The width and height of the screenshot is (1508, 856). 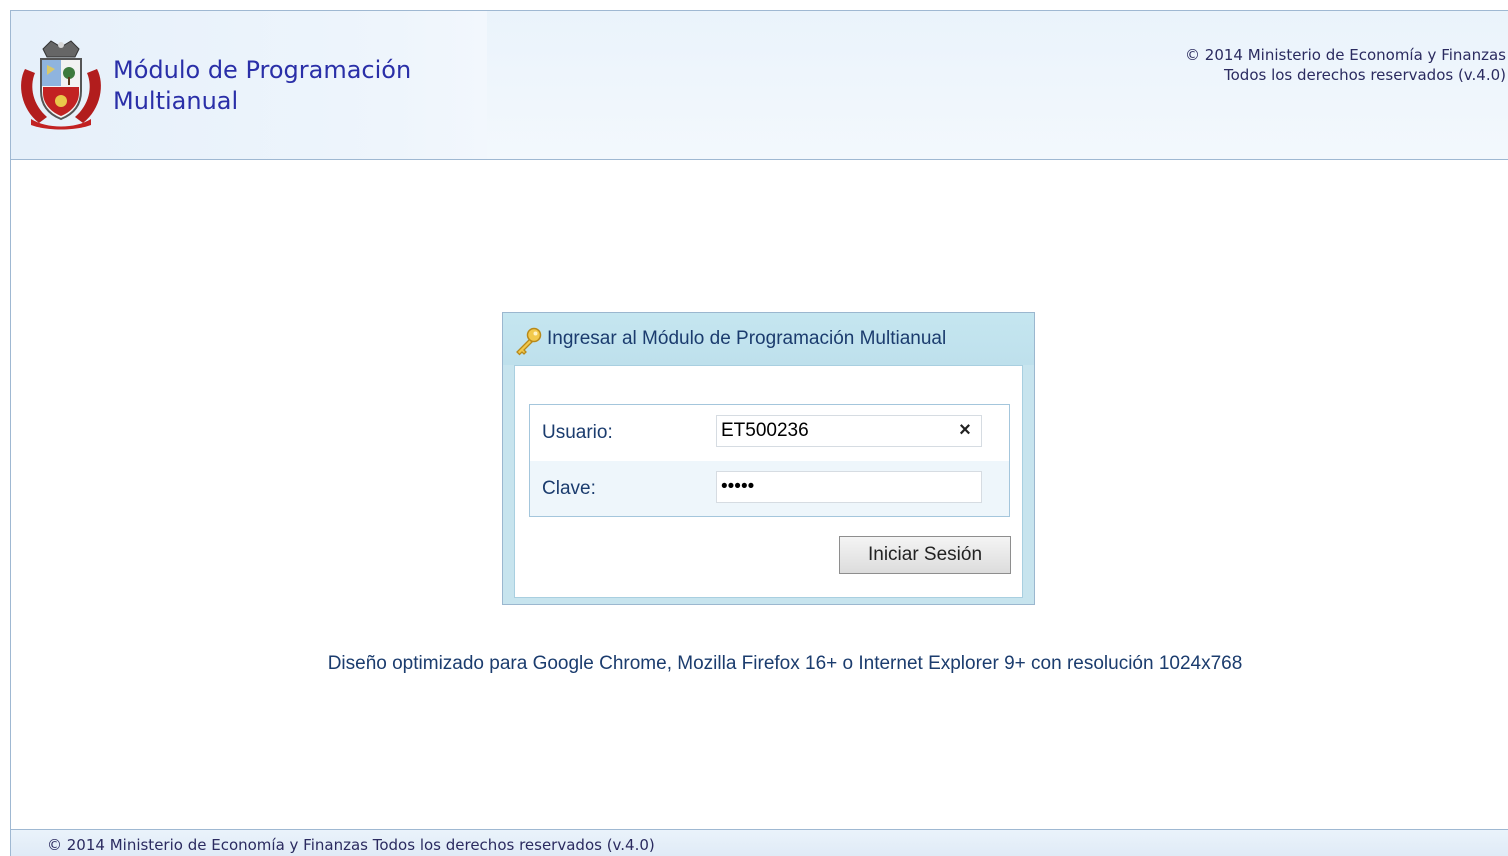 What do you see at coordinates (61, 85) in the screenshot?
I see `coat-of-arms-logo` at bounding box center [61, 85].